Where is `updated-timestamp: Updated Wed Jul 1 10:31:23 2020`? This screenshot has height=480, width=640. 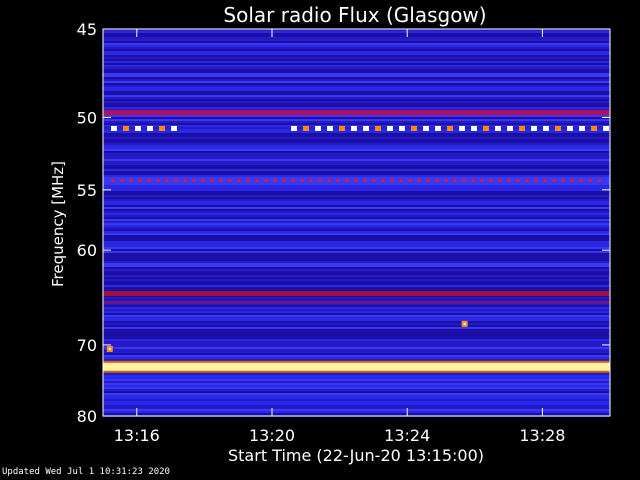 updated-timestamp: Updated Wed Jul 1 10:31:23 2020 is located at coordinates (86, 472).